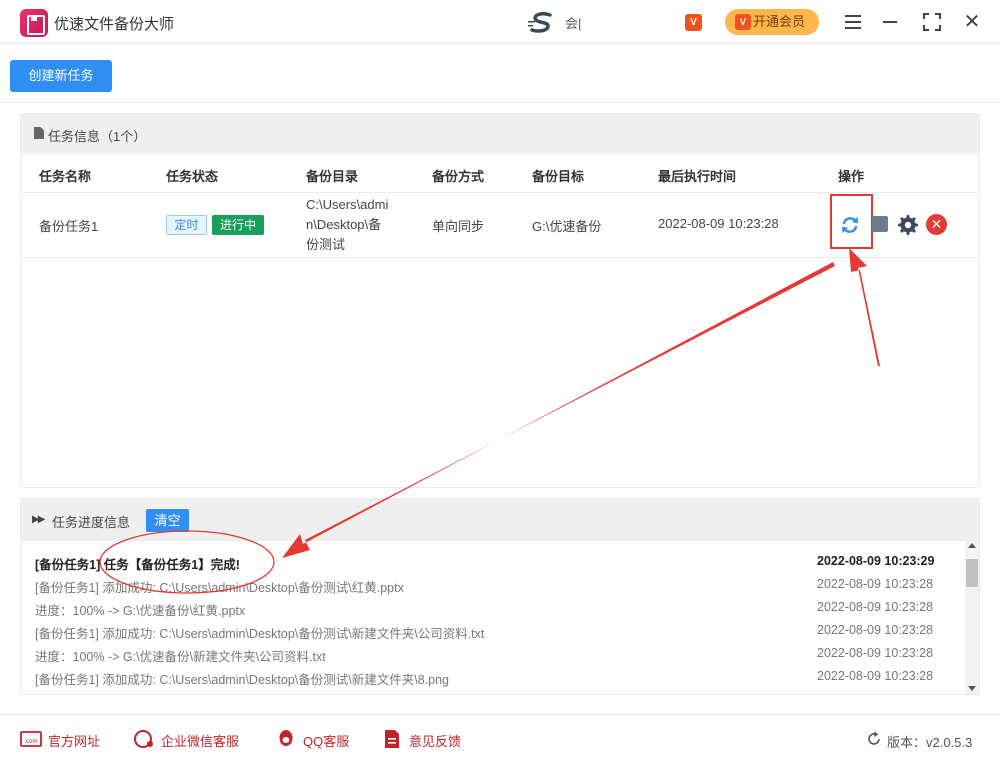 The image size is (1000, 760). Describe the element at coordinates (500, 737) in the screenshot. I see `footer: .com 官方网址 企业微信客服 QQ客服 意见反馈 版本：v2.0.5.3` at that location.